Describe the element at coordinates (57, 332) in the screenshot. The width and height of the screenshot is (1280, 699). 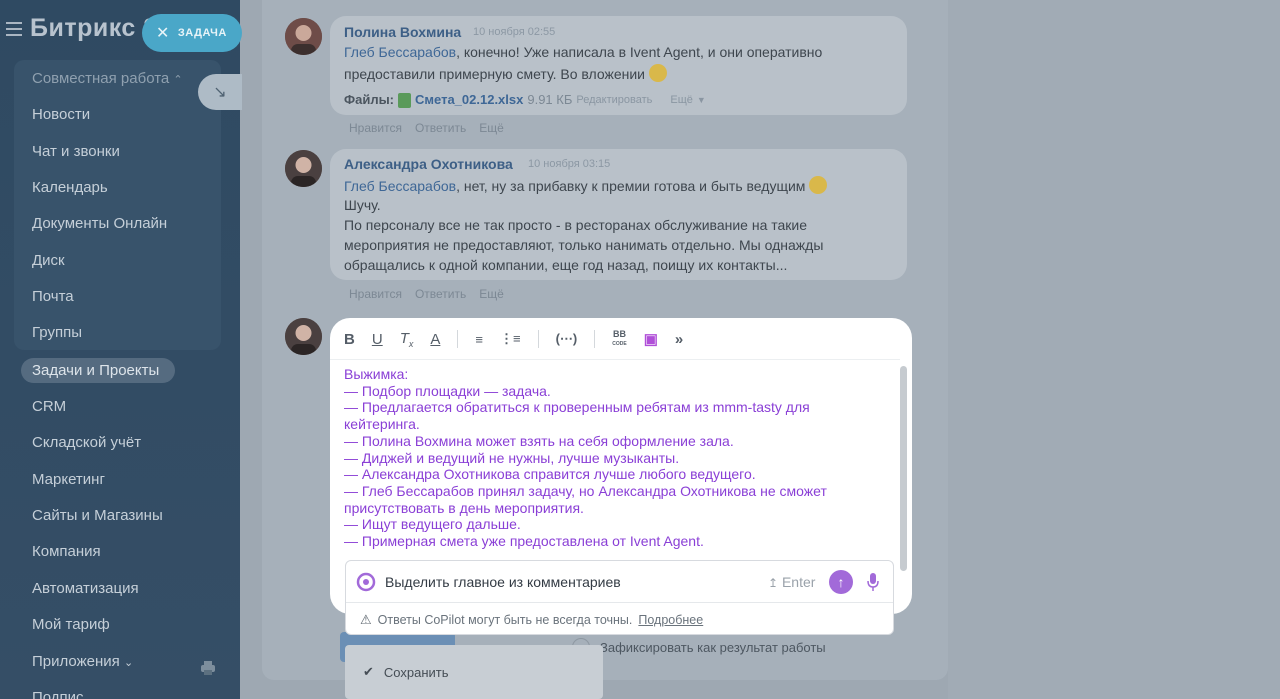
I see `sidebar-item-groups: Группы` at that location.